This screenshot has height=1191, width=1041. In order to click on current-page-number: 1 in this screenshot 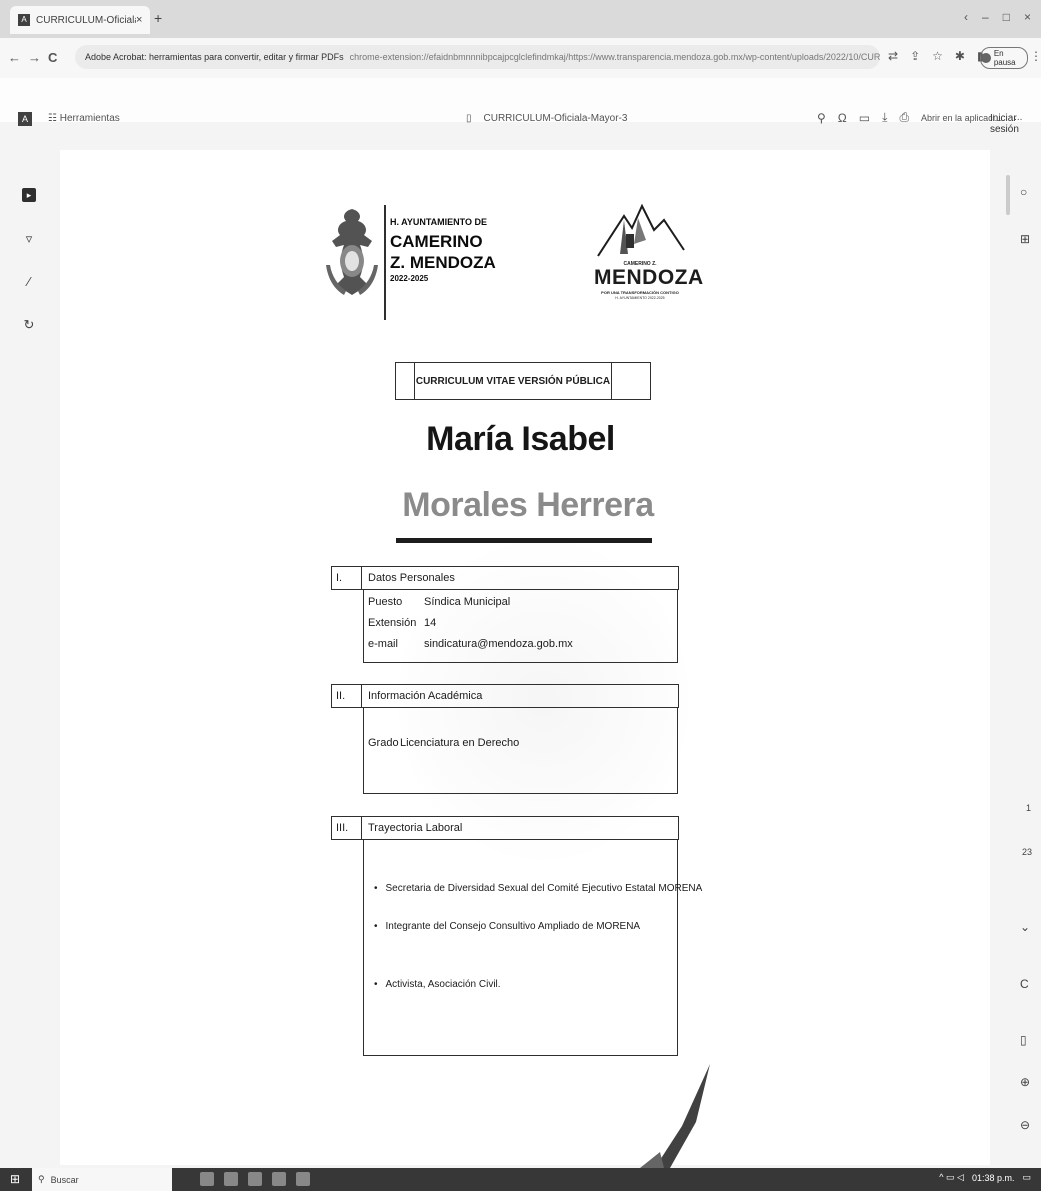, I will do `click(1029, 808)`.